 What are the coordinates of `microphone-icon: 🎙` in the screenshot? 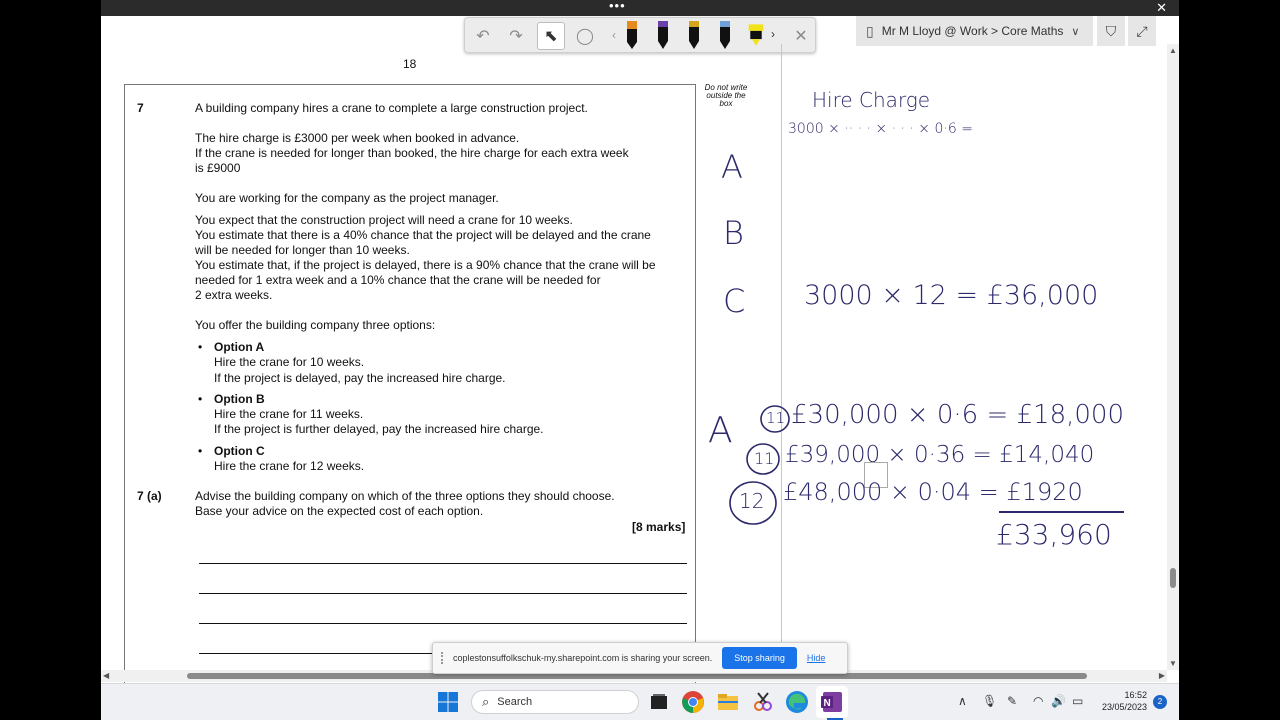 It's located at (989, 701).